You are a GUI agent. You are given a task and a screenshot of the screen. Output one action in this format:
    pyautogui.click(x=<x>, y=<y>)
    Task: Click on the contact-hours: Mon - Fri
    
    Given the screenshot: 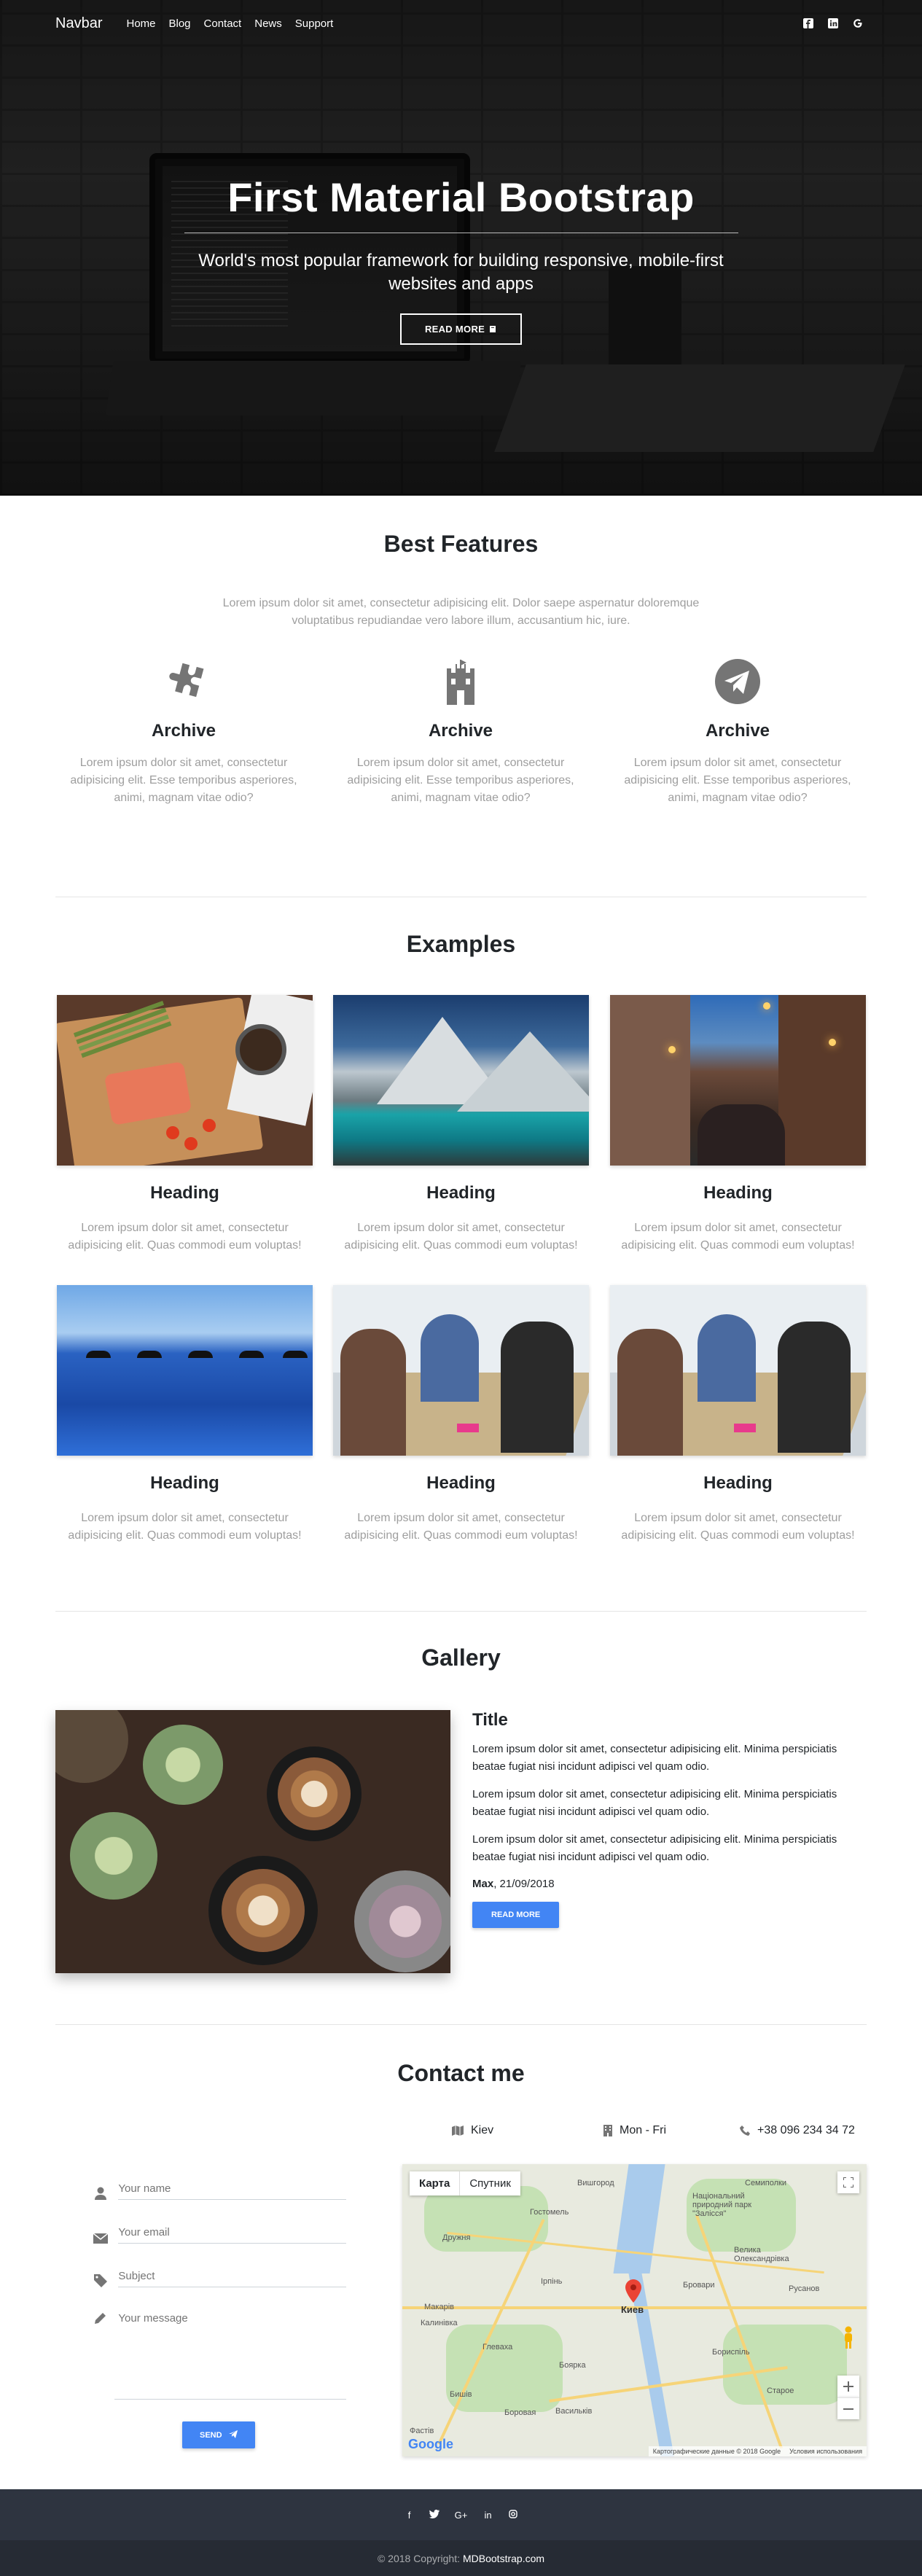 What is the action you would take?
    pyautogui.click(x=634, y=2130)
    